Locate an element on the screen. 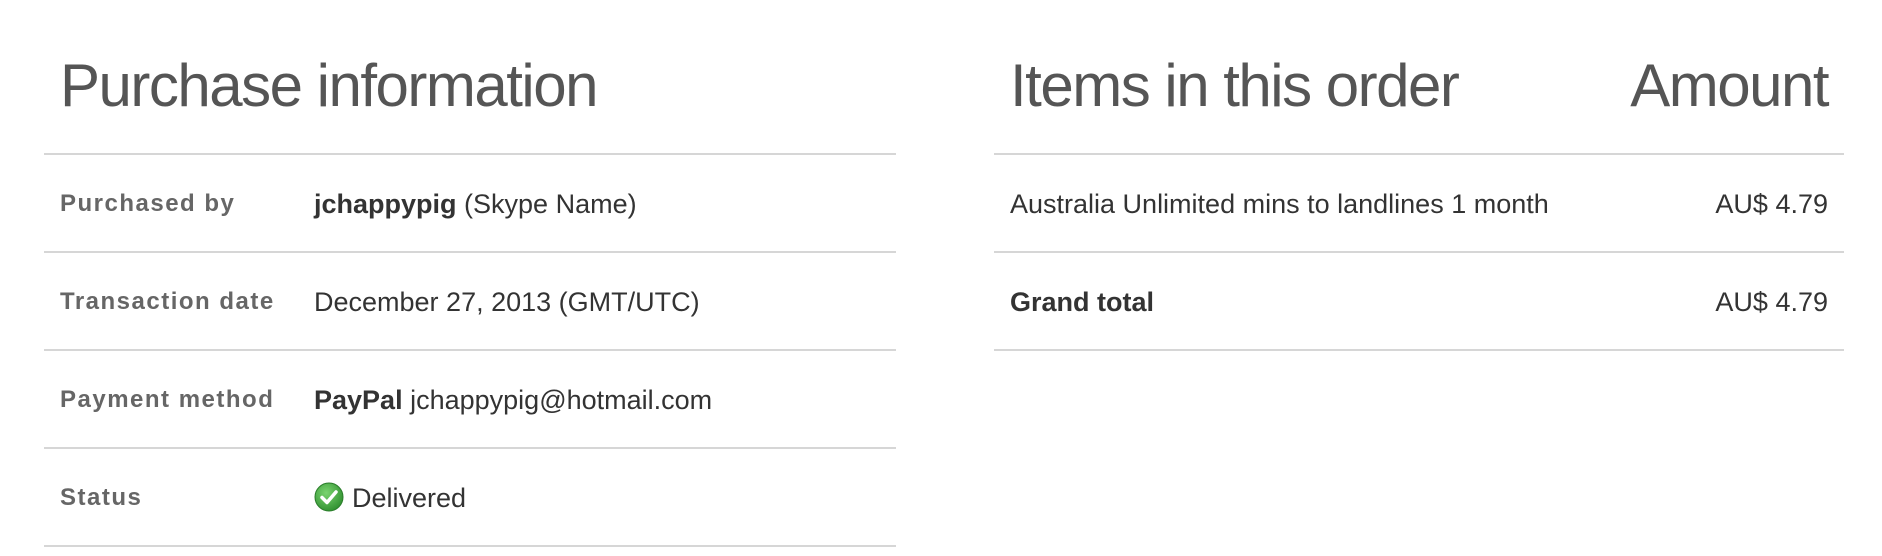  purchaser-username: jchappypig is located at coordinates (385, 204).